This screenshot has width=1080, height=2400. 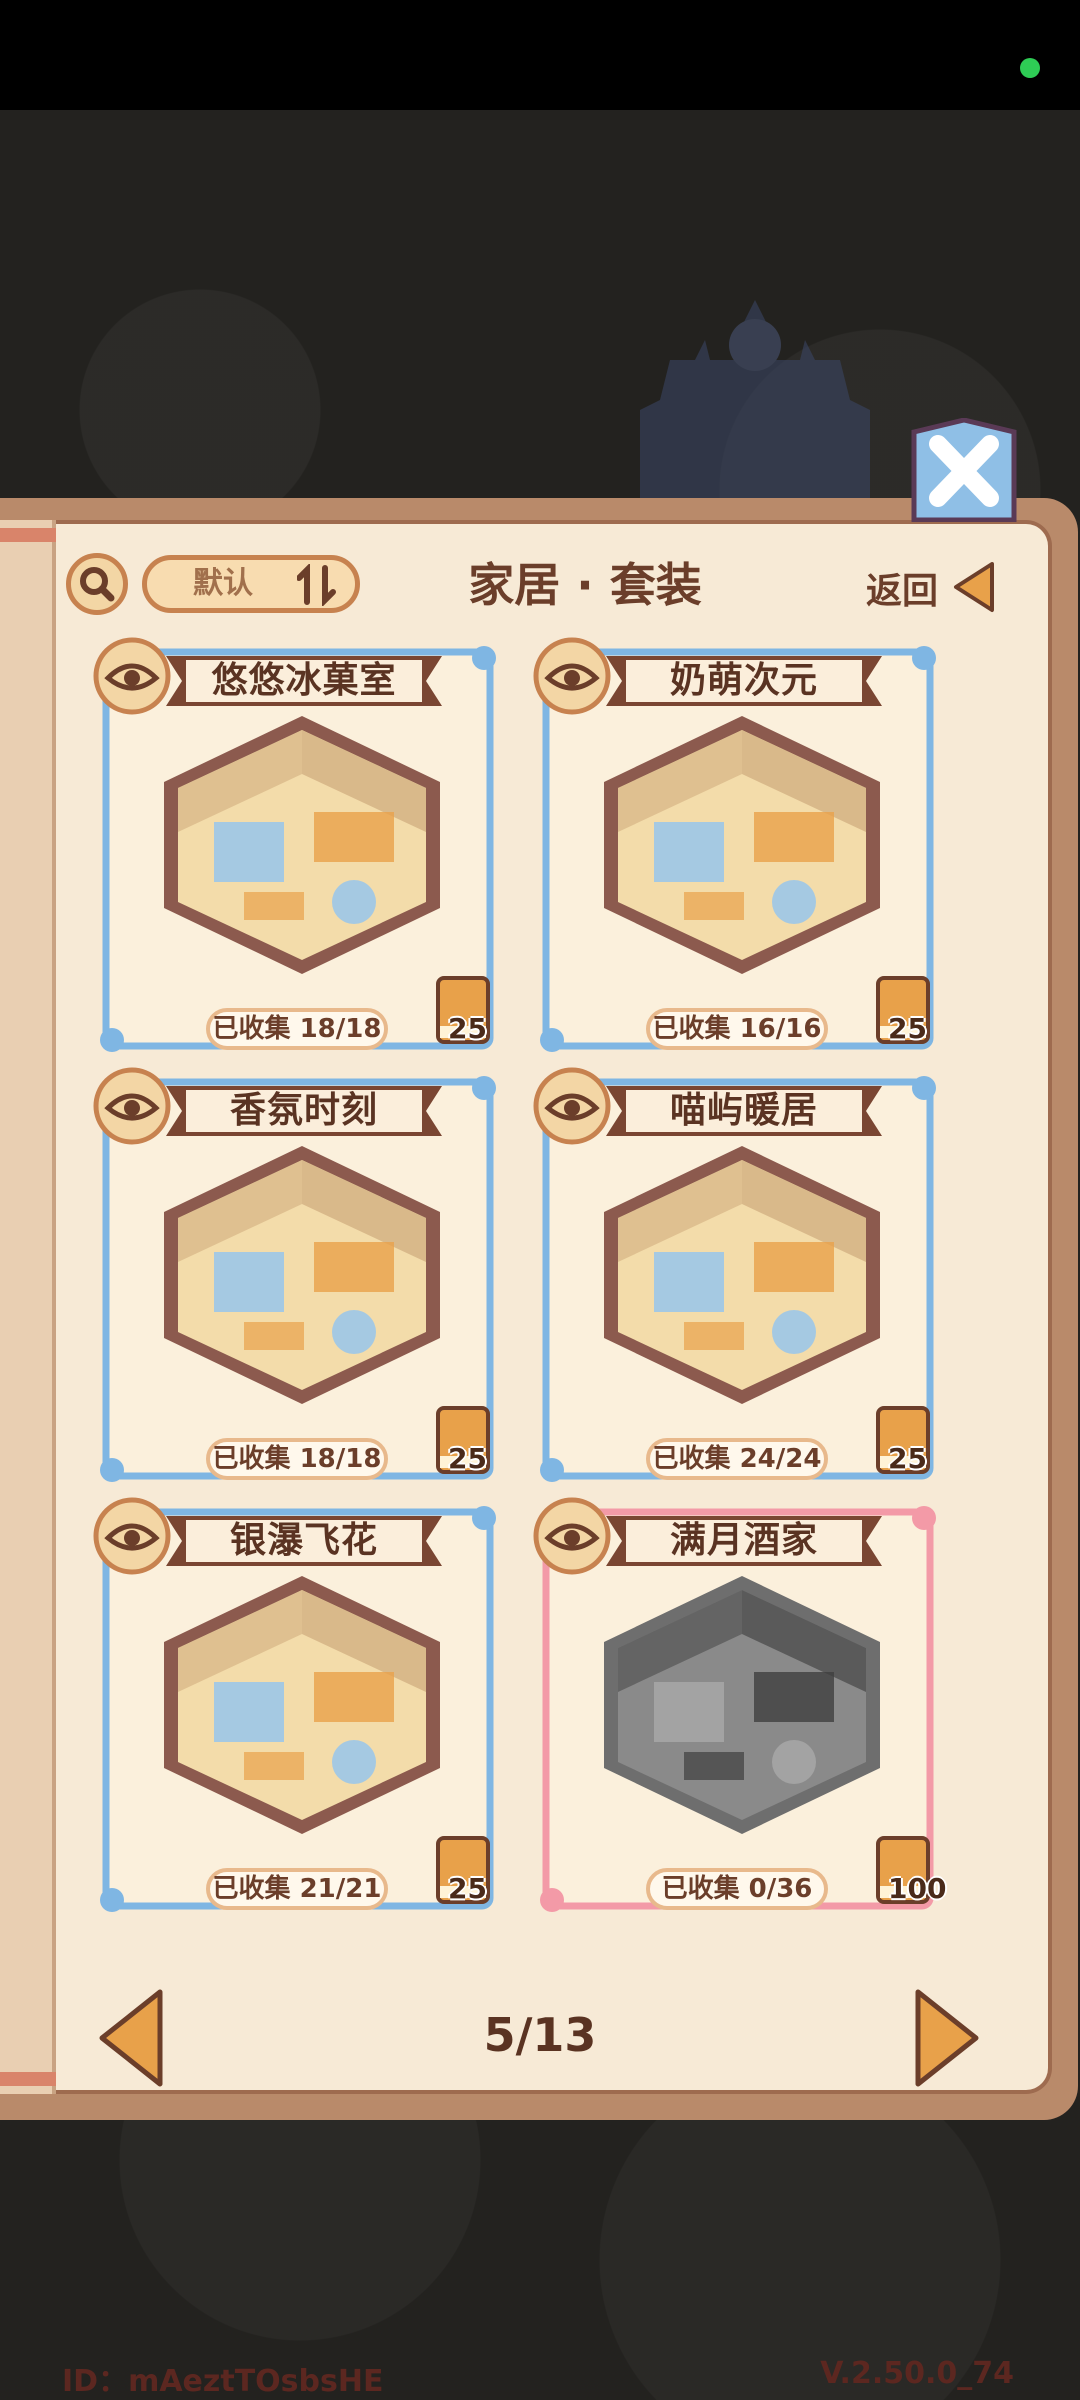 What do you see at coordinates (28, 2079) in the screenshot?
I see `spine-edge-bottom` at bounding box center [28, 2079].